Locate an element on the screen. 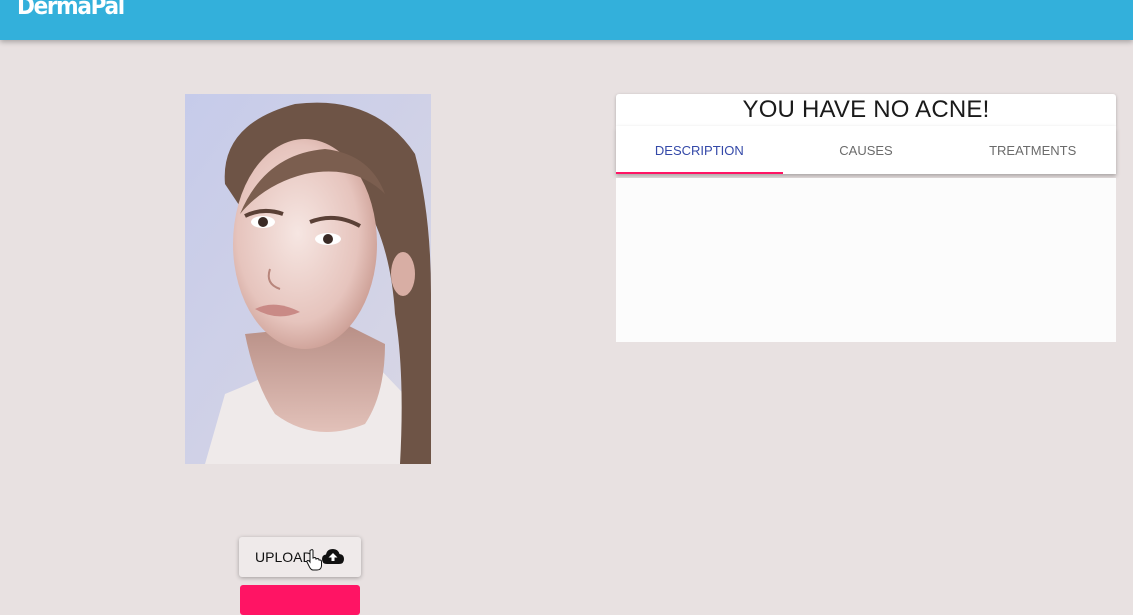 The height and width of the screenshot is (615, 1133). tab-description: DESCRIPTION is located at coordinates (699, 150).